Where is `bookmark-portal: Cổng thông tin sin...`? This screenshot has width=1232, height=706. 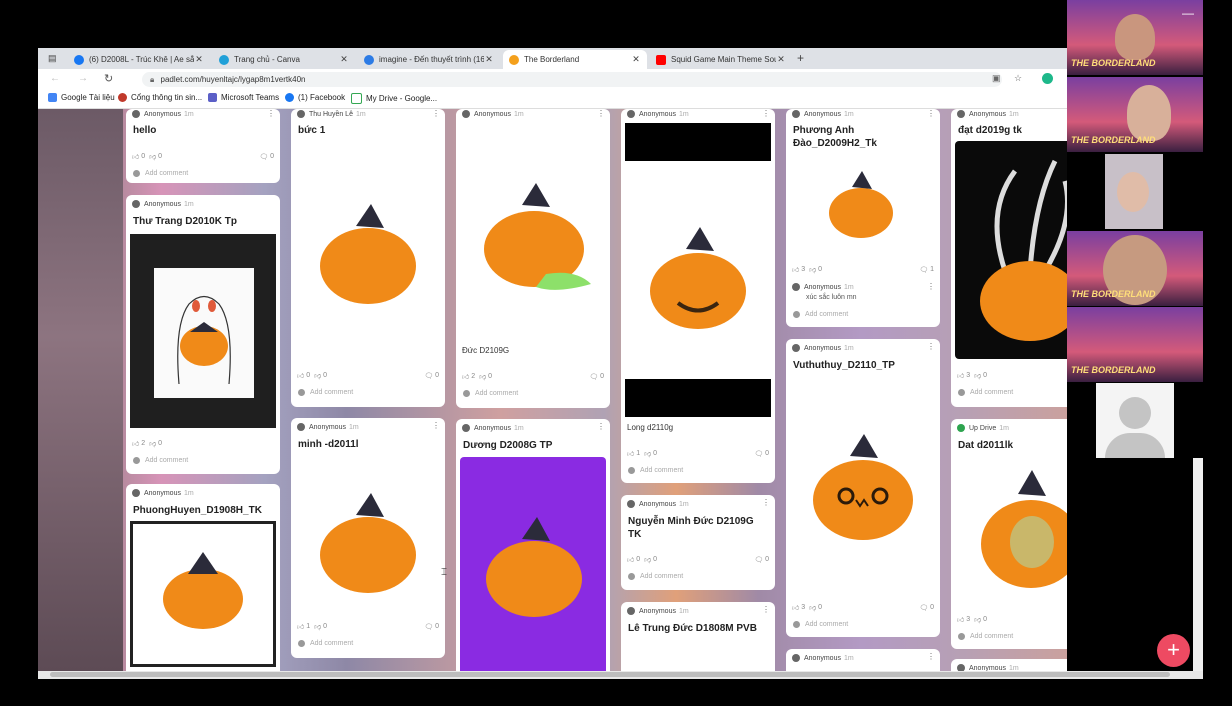 bookmark-portal: Cổng thông tin sin... is located at coordinates (160, 97).